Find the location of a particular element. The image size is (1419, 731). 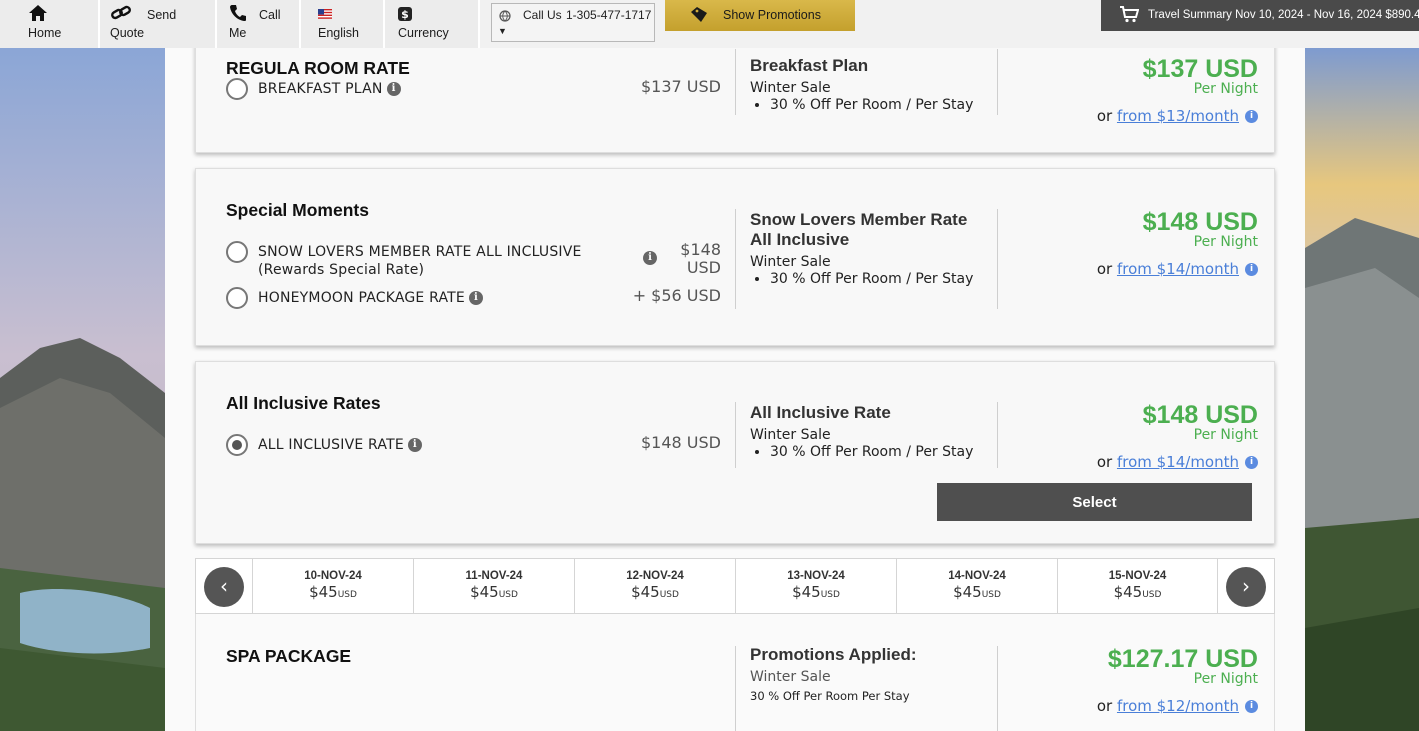

date-unit: USD is located at coordinates (830, 595).